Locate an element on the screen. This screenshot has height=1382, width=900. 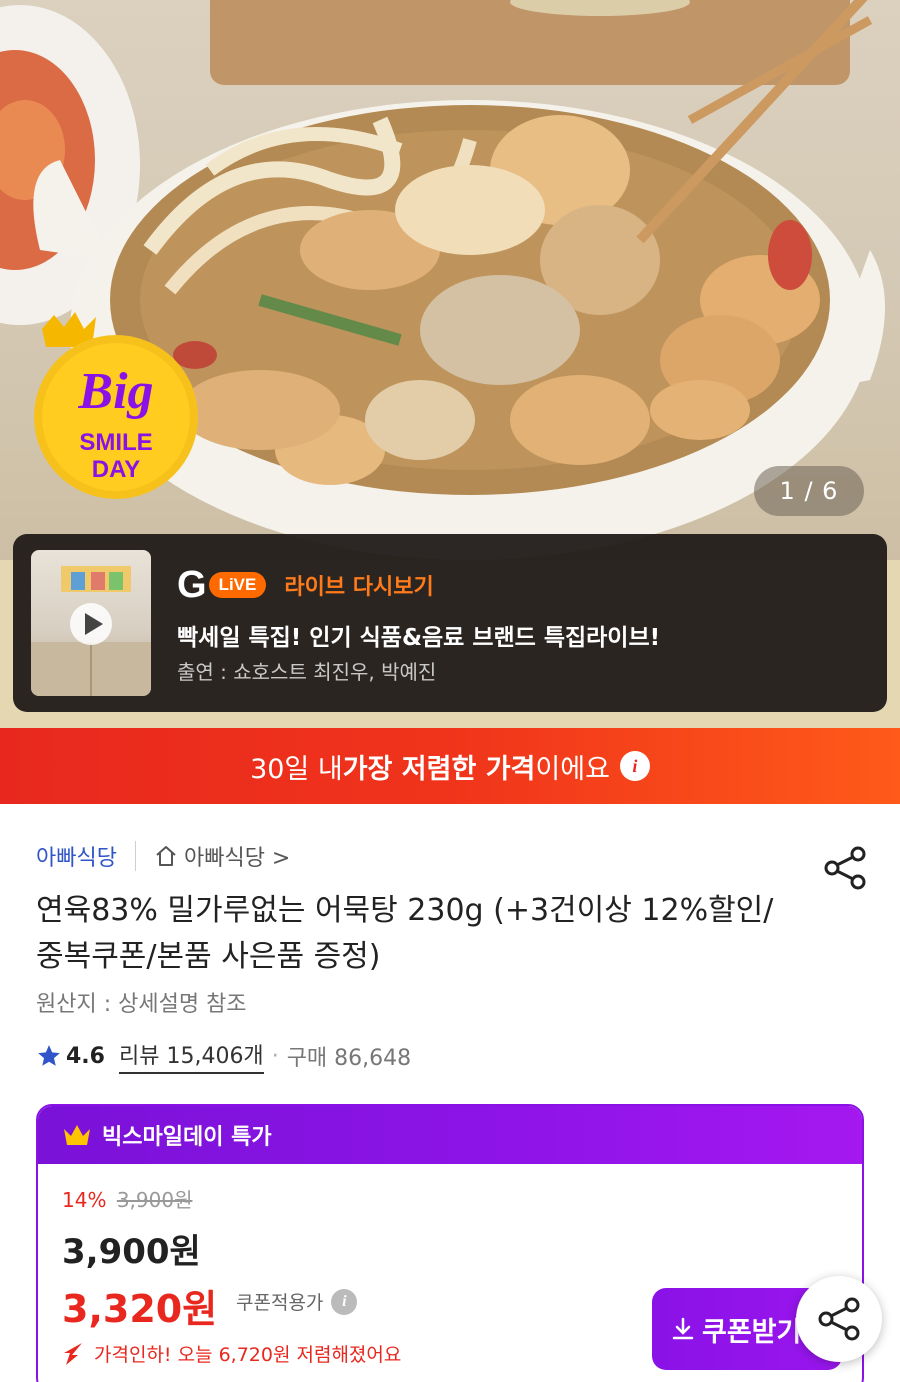
live-title: 빡세일 특집! 인기 식품&음료 브랜드 특집라이브! is located at coordinates (419, 638).